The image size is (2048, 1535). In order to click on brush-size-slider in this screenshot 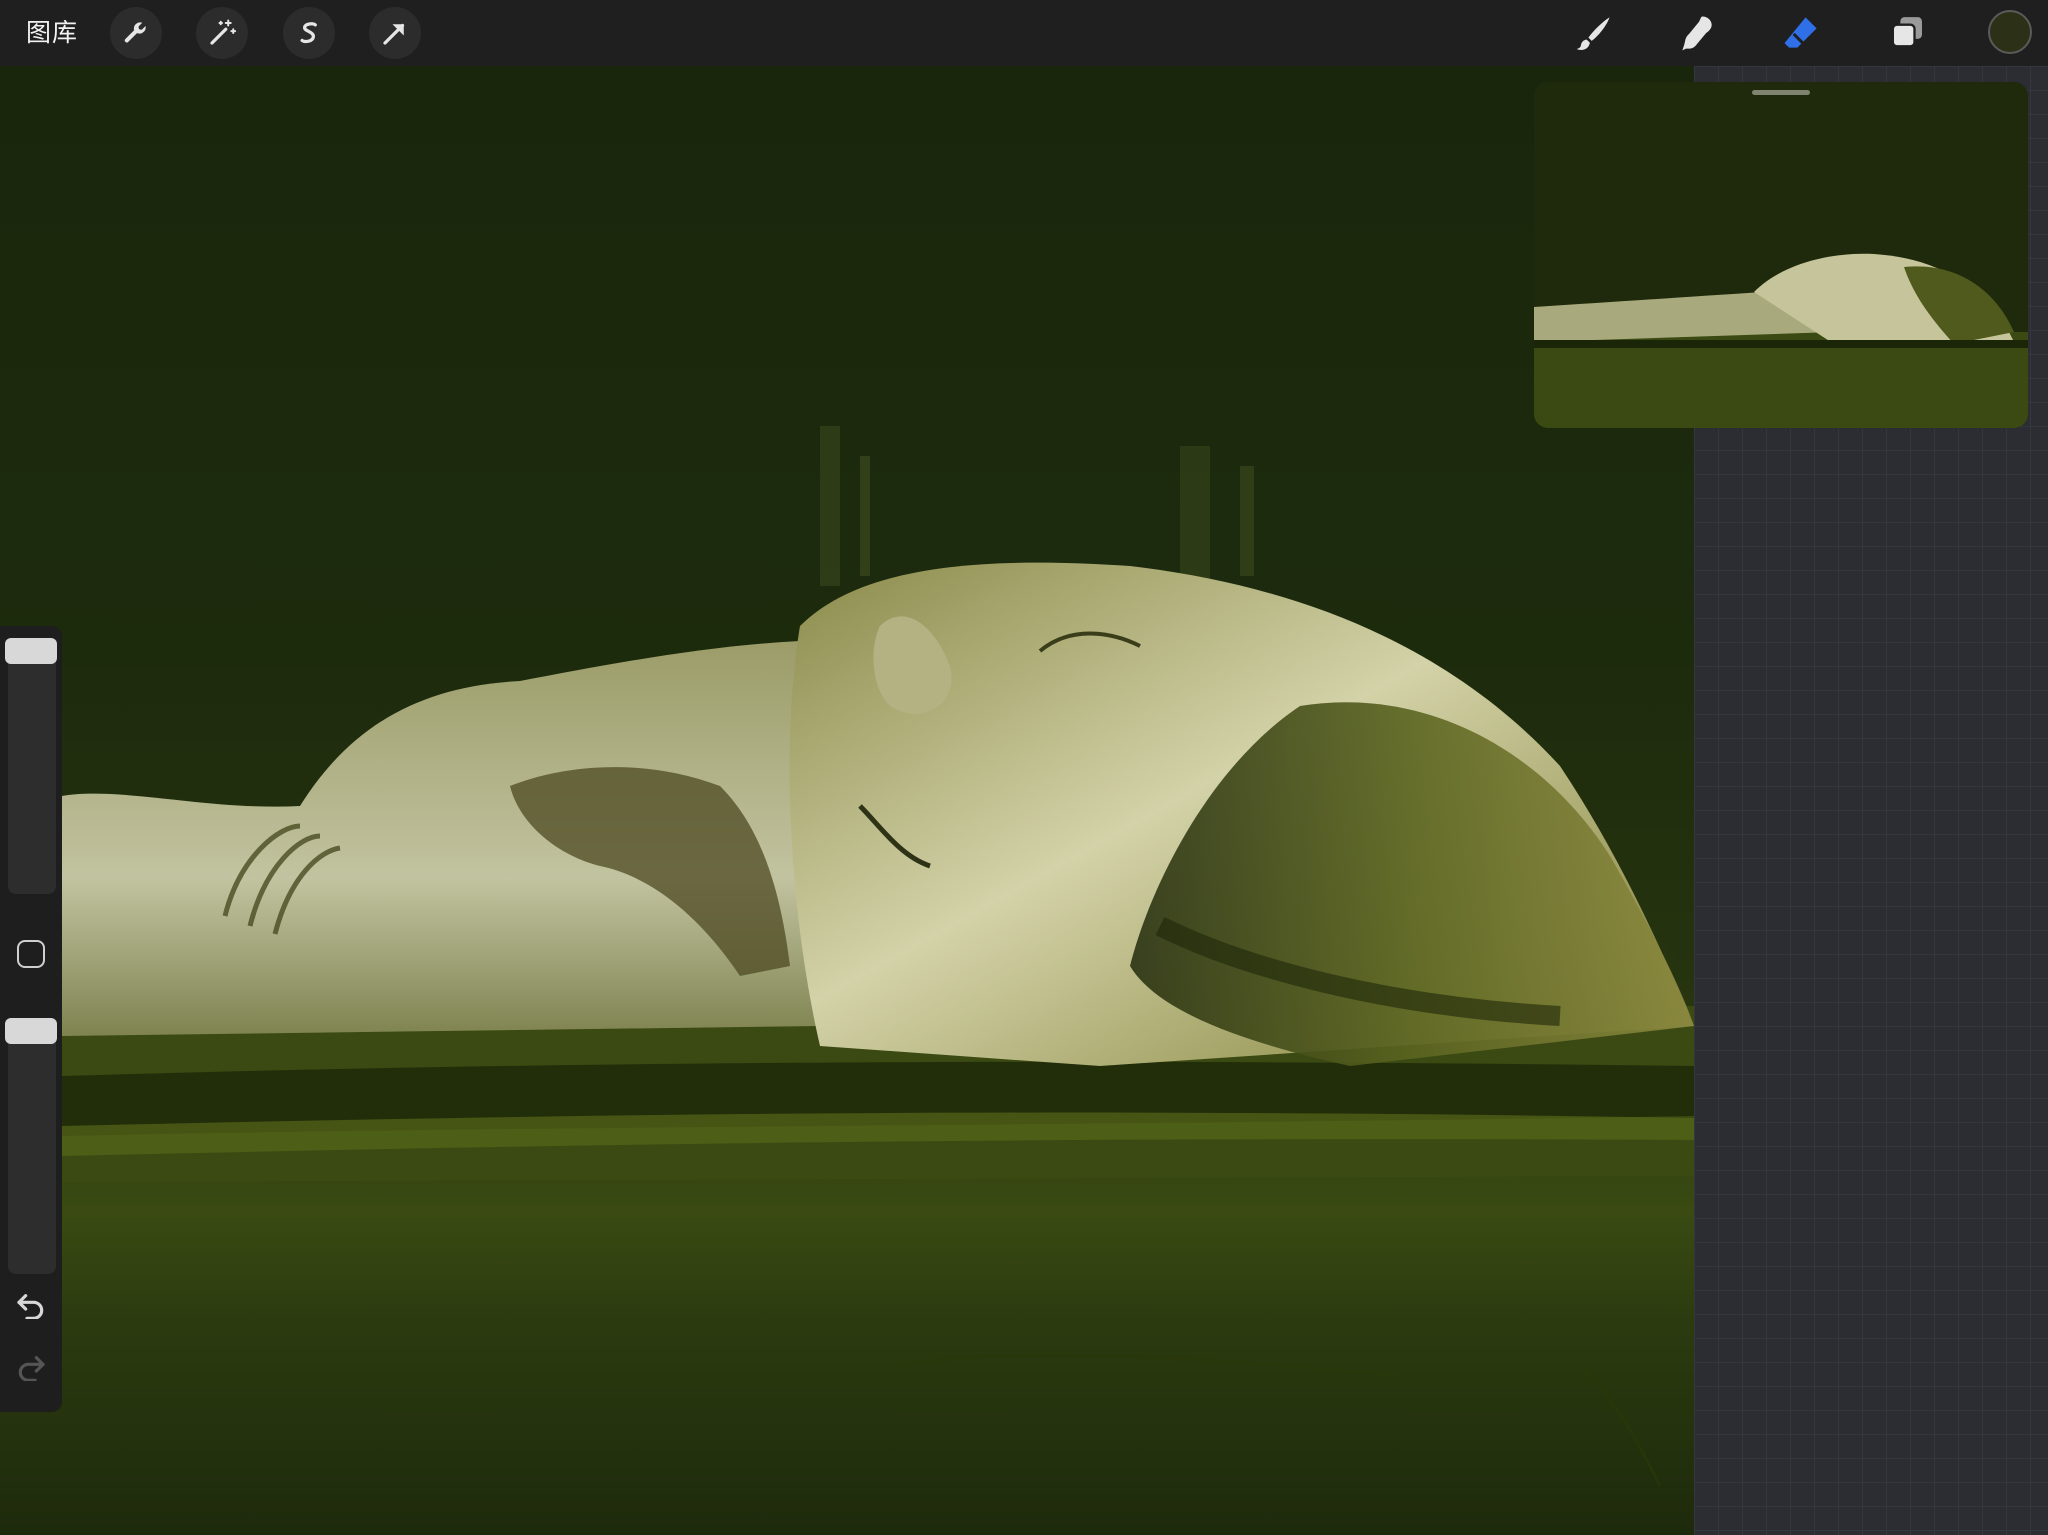, I will do `click(31, 766)`.